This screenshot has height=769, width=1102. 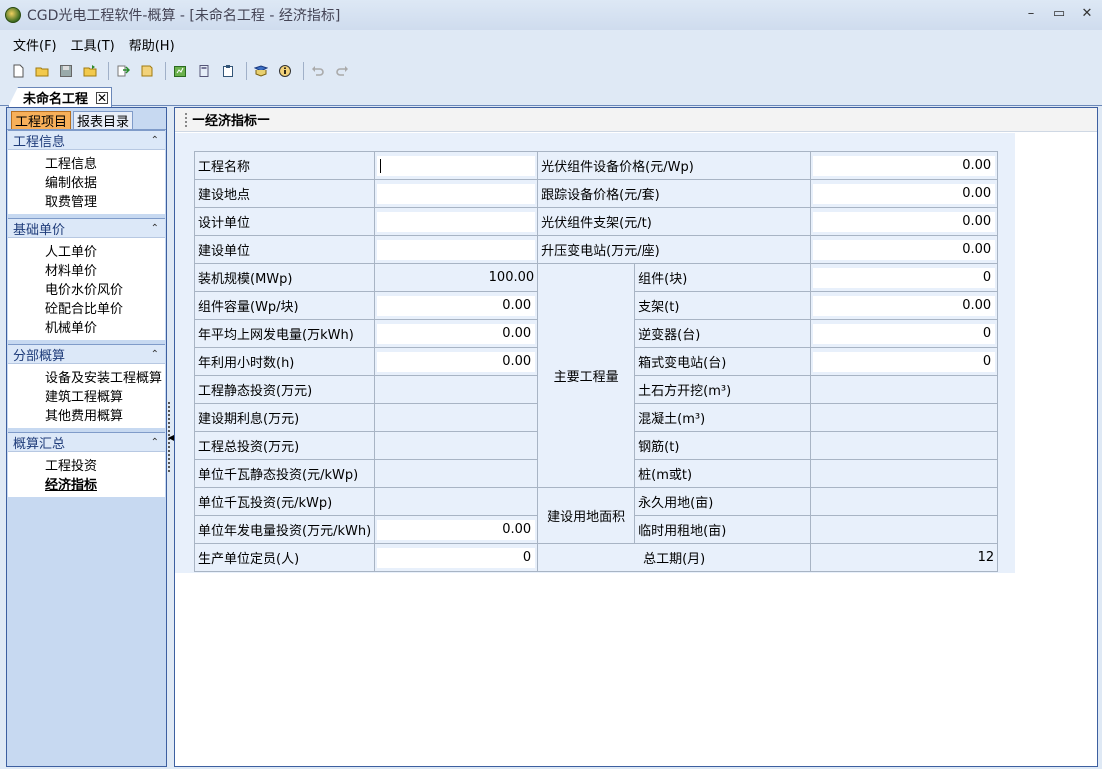 I want to click on clipboard-button, so click(x=228, y=71).